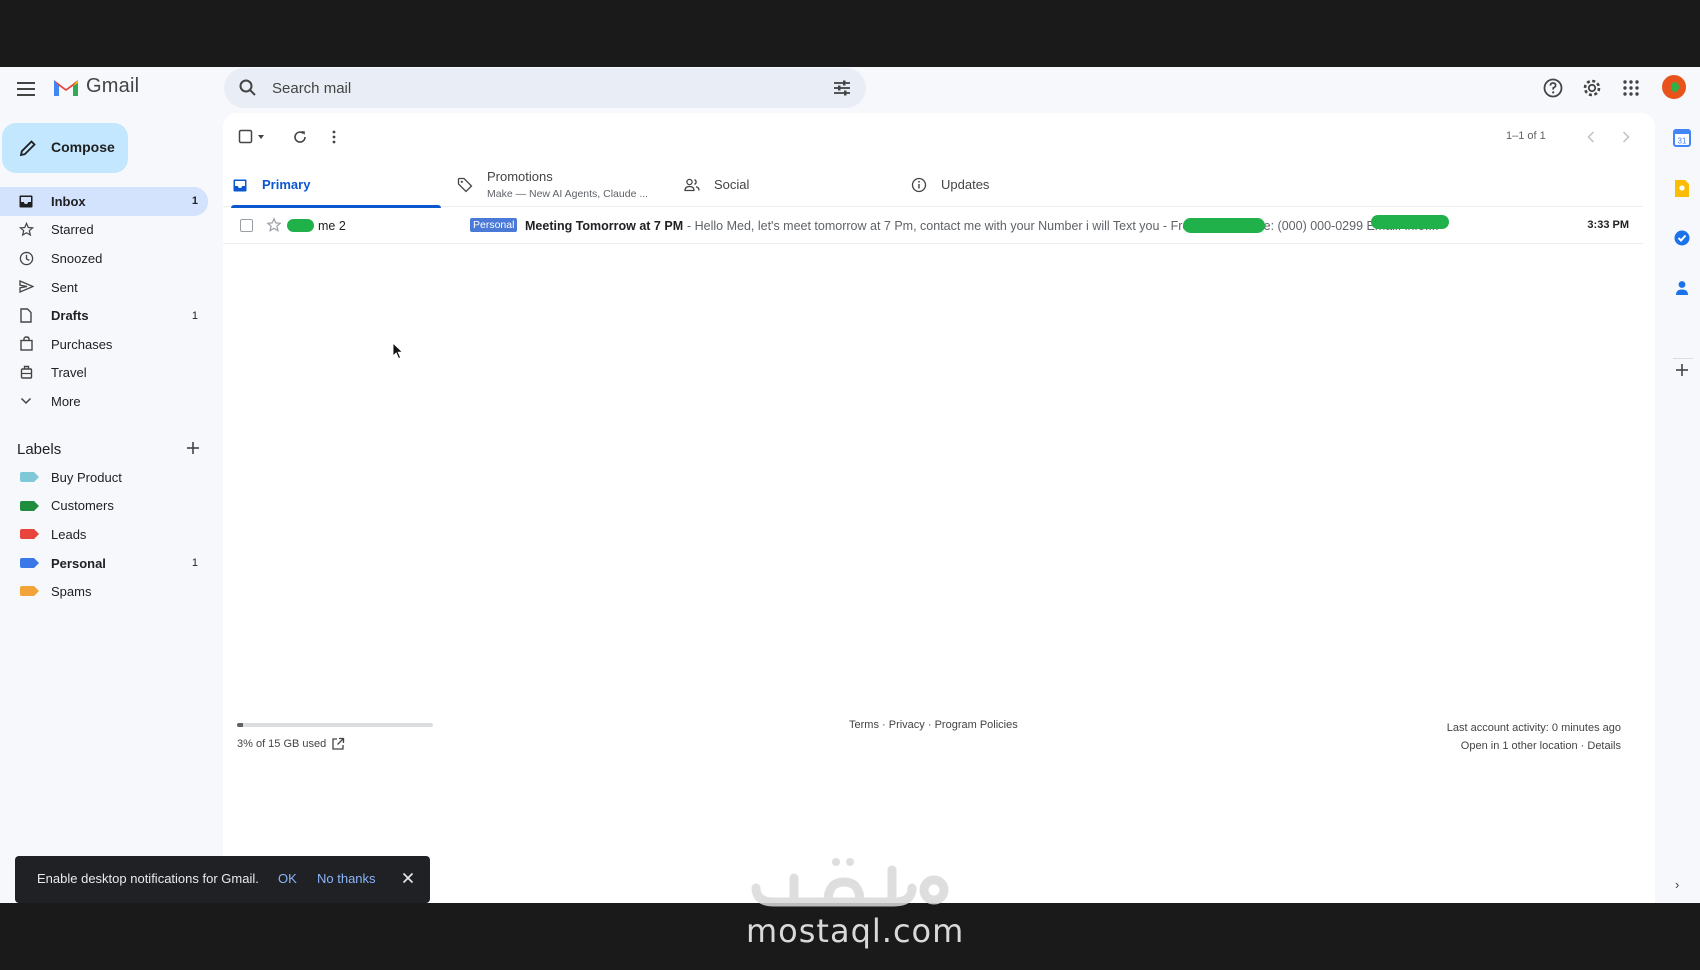 The height and width of the screenshot is (970, 1700). Describe the element at coordinates (104, 315) in the screenshot. I see `sidebar-item-drafts: Drafts 1` at that location.